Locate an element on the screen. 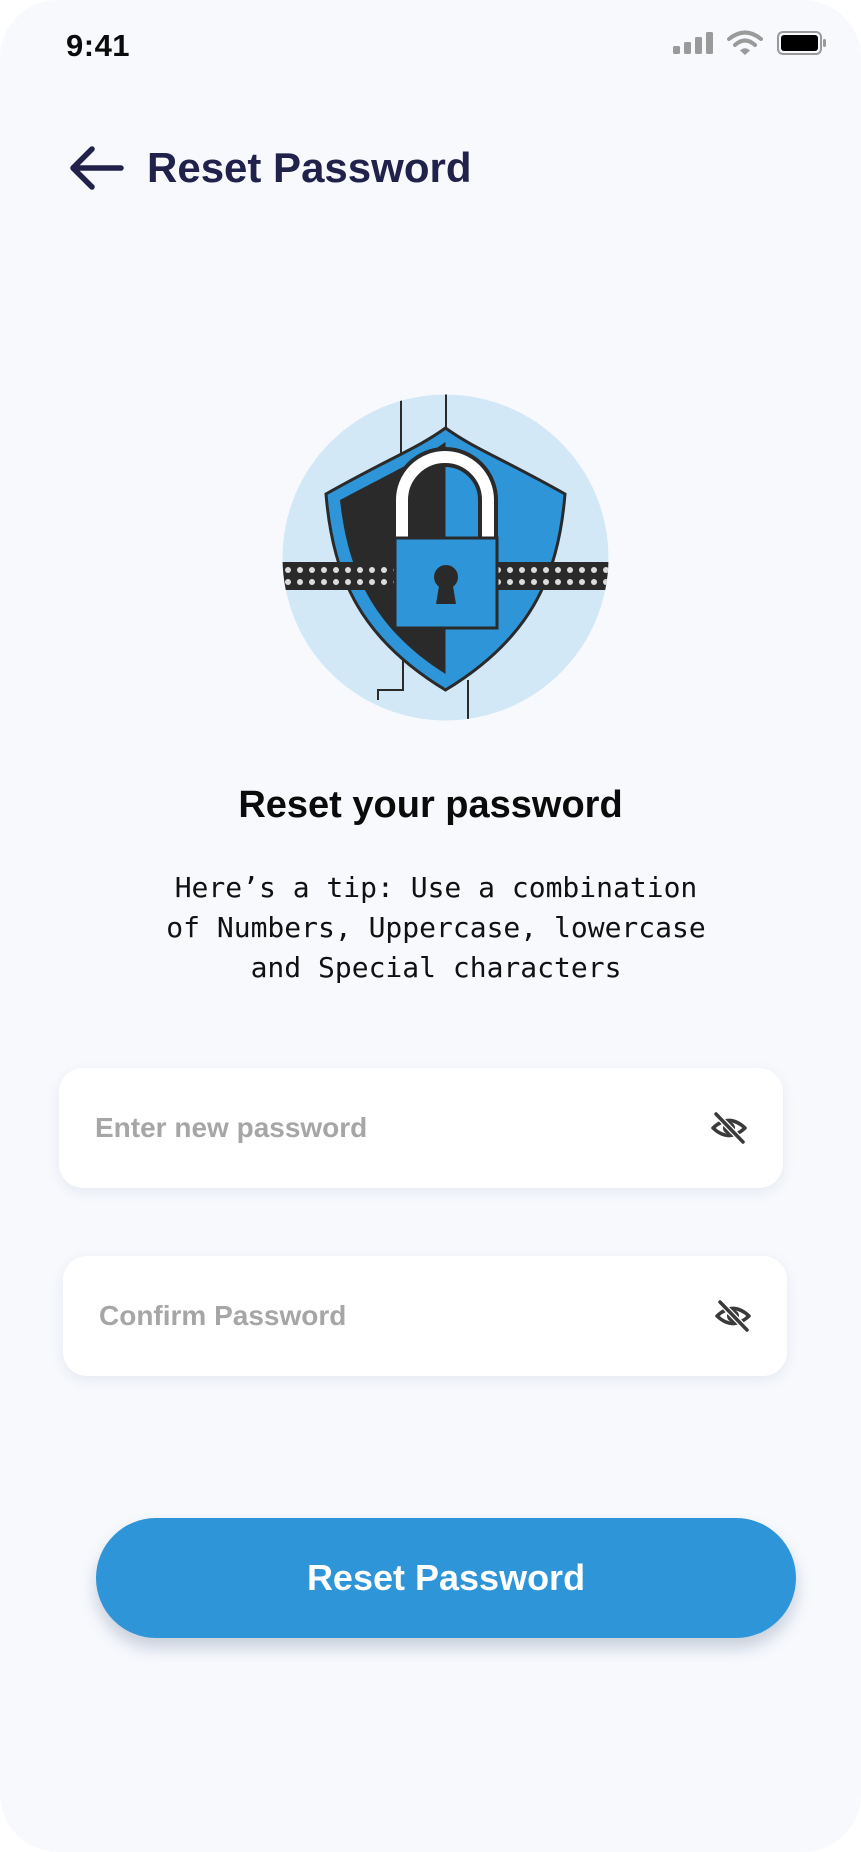 This screenshot has width=861, height=1852. shield-lock-illustration is located at coordinates (445, 557).